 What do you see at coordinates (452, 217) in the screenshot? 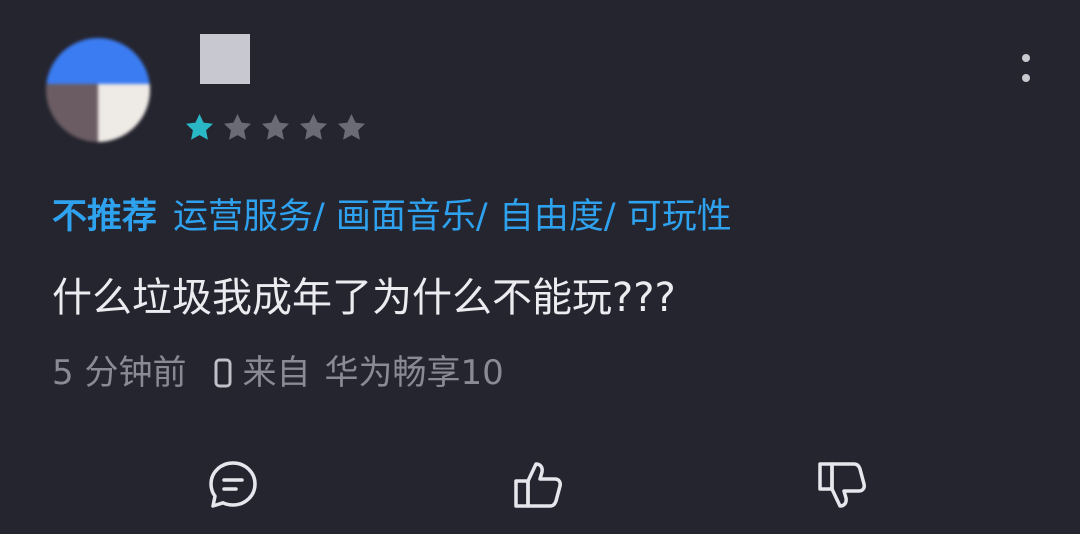
I see `tag-list: 运营服务/ 画面音乐/ 自由度/ 可玩性` at bounding box center [452, 217].